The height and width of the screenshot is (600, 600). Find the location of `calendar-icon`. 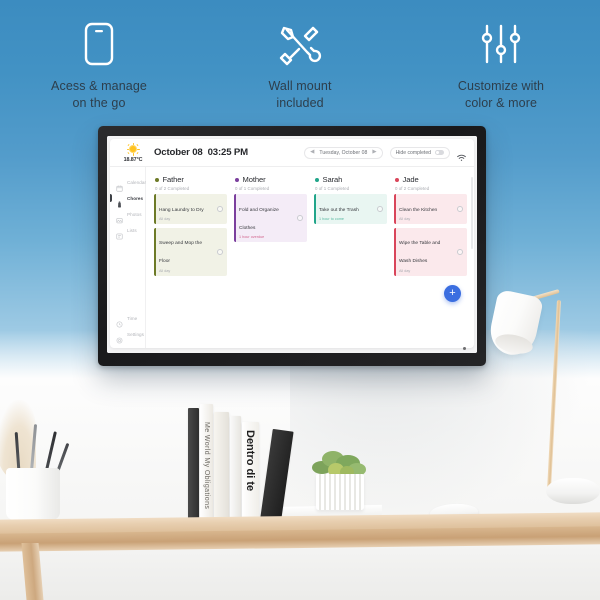

calendar-icon is located at coordinates (119, 185).